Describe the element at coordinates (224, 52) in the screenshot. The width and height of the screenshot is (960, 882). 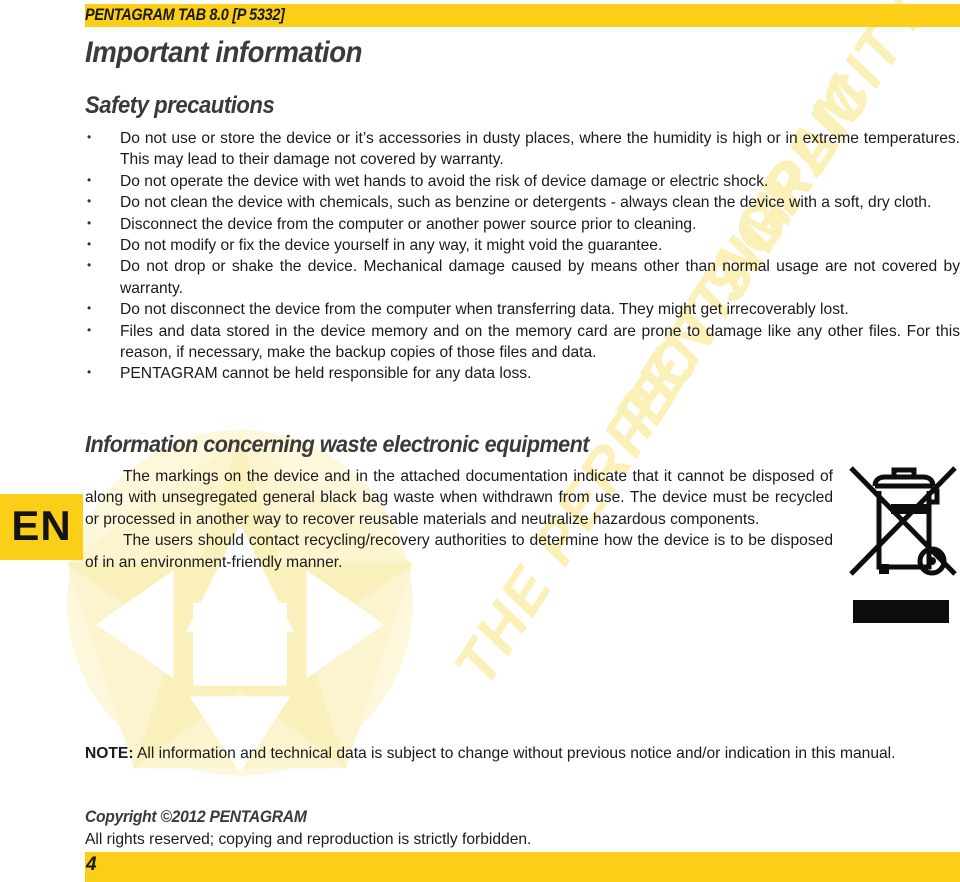
I see `page-title: Important information` at that location.